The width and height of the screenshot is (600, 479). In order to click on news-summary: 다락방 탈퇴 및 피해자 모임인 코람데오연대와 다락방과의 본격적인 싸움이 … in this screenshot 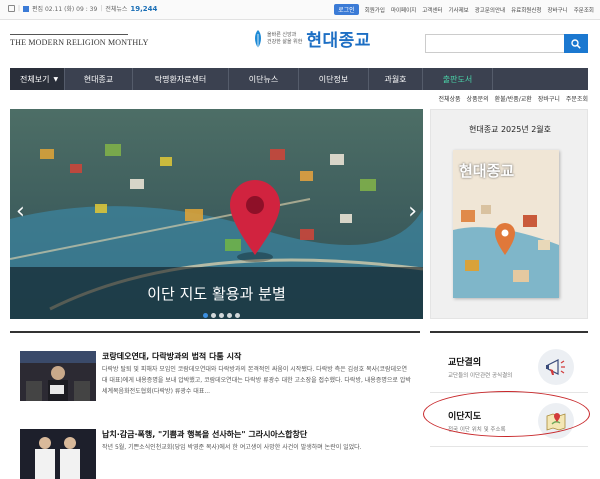, I will do `click(256, 380)`.